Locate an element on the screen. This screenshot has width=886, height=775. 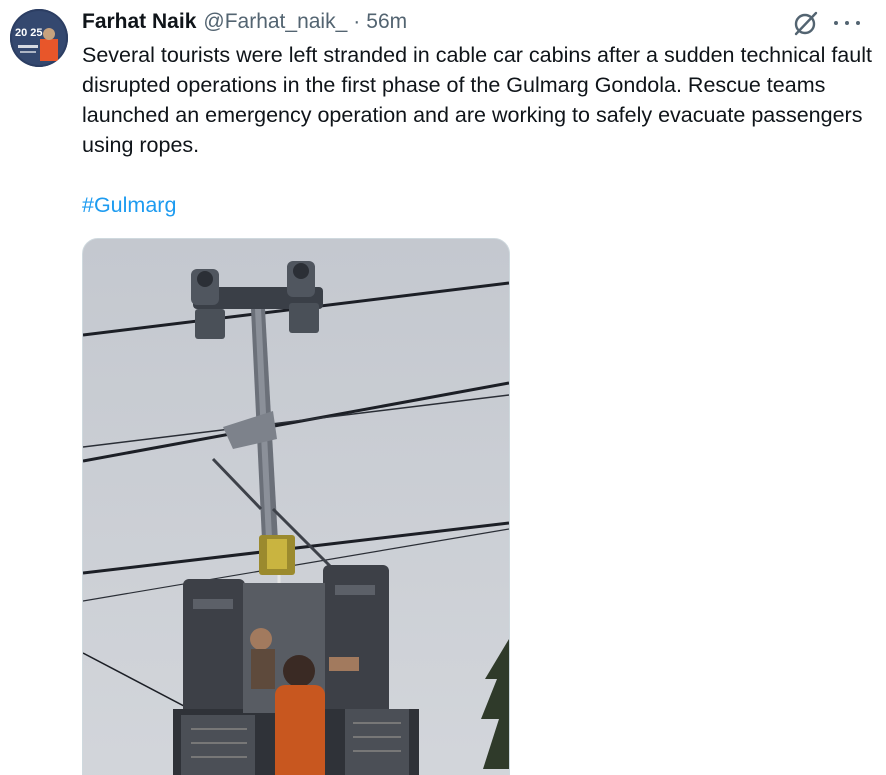
author-name: Farhat Naik is located at coordinates (139, 22).